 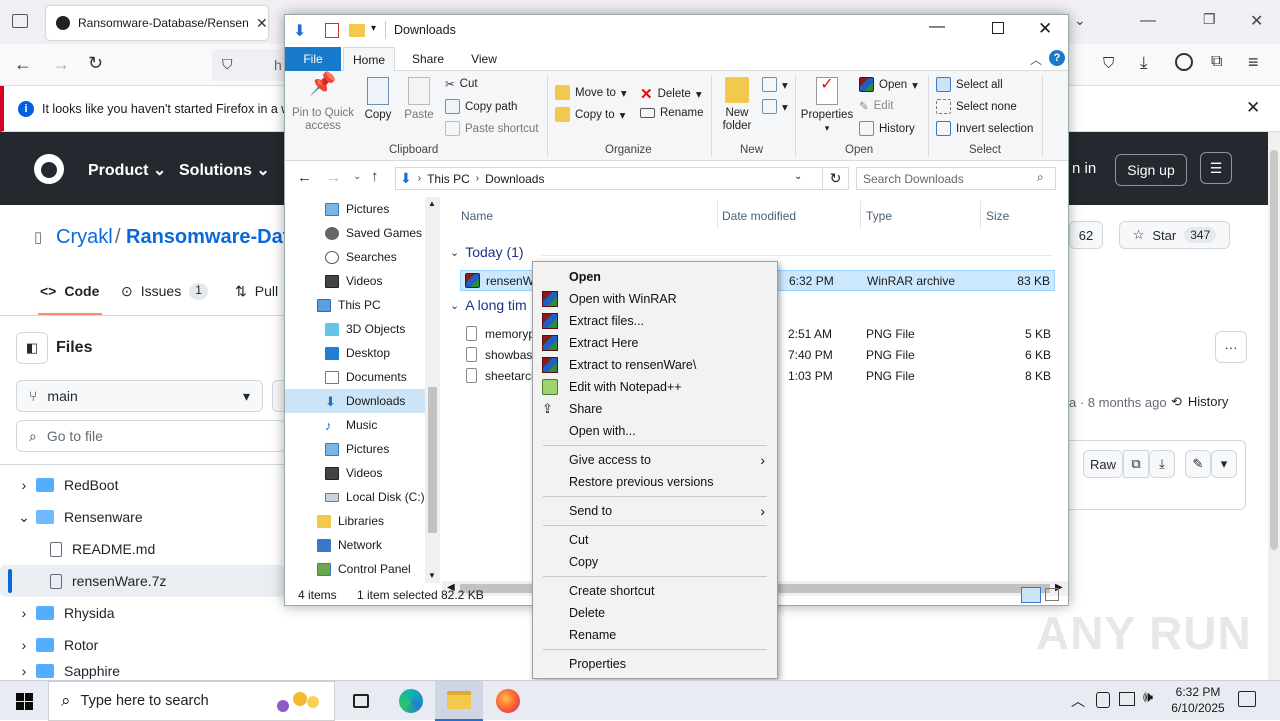 I want to click on taskbar-search-box: ⌕ Type here to search, so click(x=191, y=701).